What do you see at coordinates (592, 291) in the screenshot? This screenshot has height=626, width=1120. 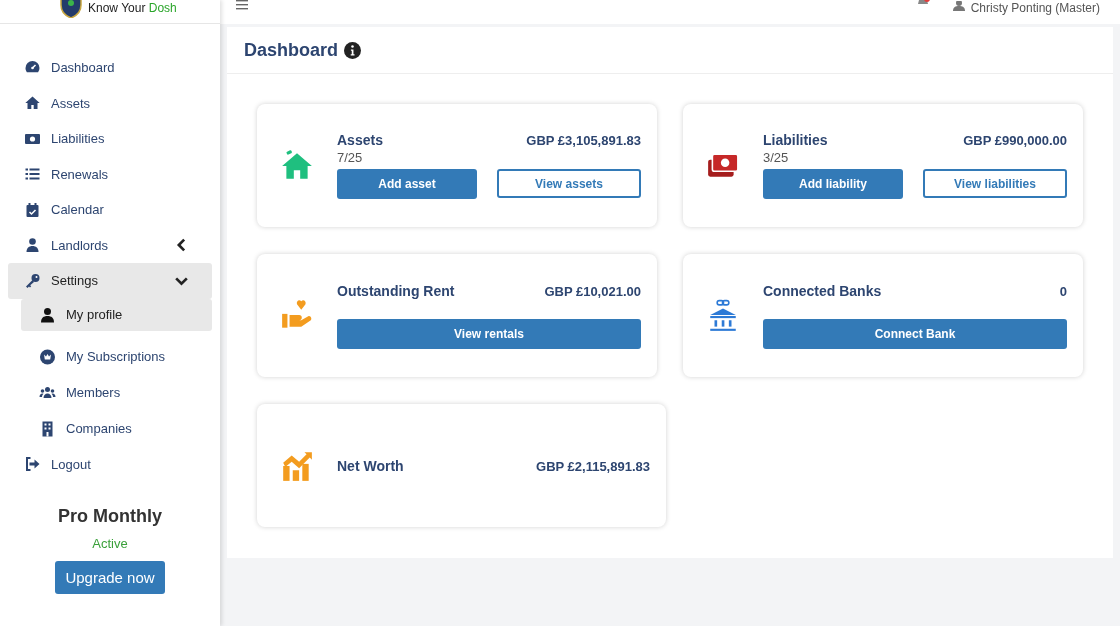 I see `card-amount: GBP £10,021.00` at bounding box center [592, 291].